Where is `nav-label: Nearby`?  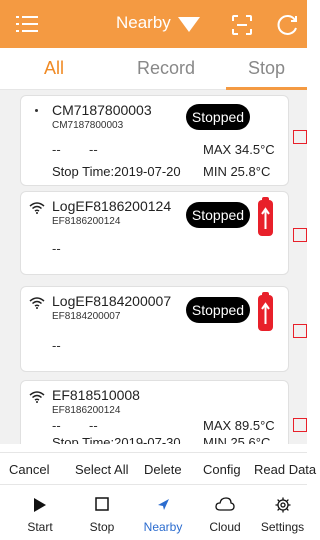
nav-label: Nearby is located at coordinates (163, 527).